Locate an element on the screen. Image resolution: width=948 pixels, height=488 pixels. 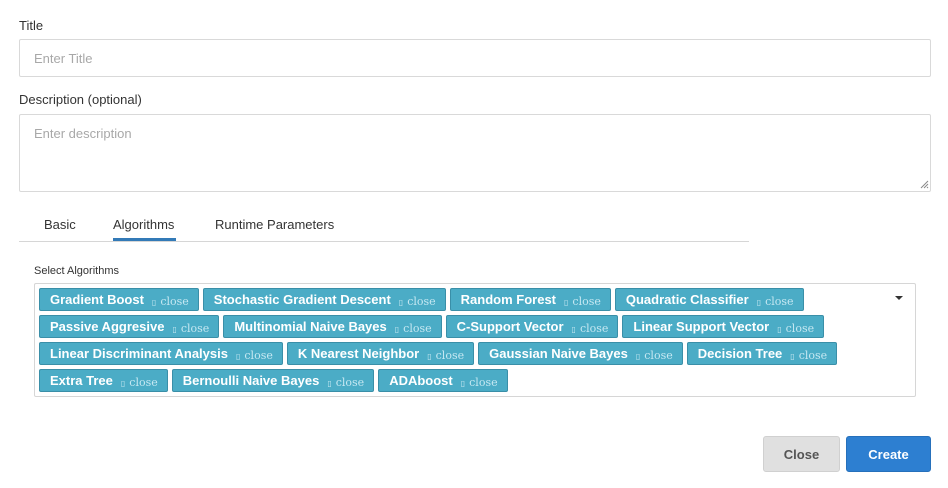
tab-bar: Basic Algorithms Runtime Parameters is located at coordinates (384, 225).